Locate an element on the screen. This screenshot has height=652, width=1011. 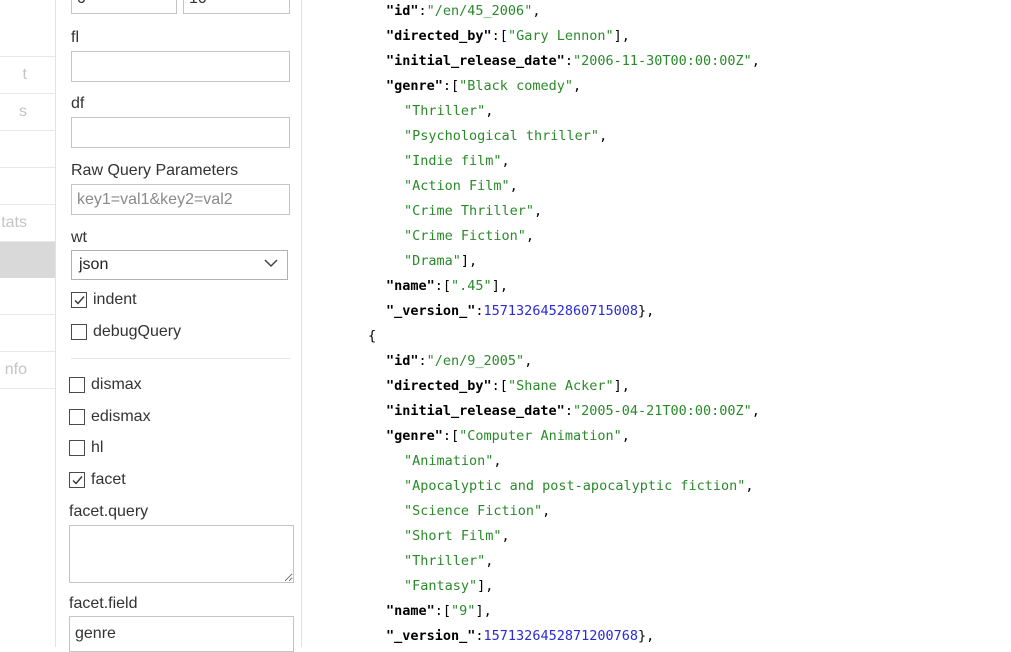
json-string: "Fantasy" is located at coordinates (441, 586).